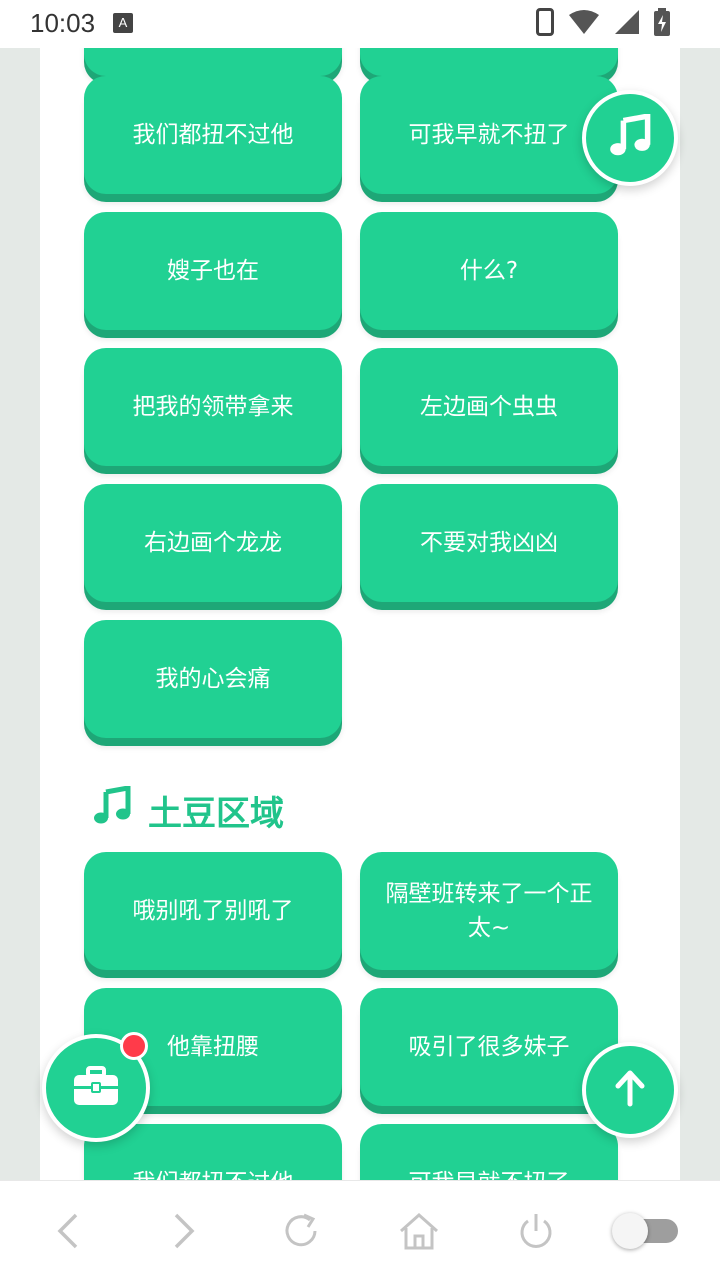 Image resolution: width=720 pixels, height=1281 pixels. What do you see at coordinates (545, 24) in the screenshot?
I see `phone-icon` at bounding box center [545, 24].